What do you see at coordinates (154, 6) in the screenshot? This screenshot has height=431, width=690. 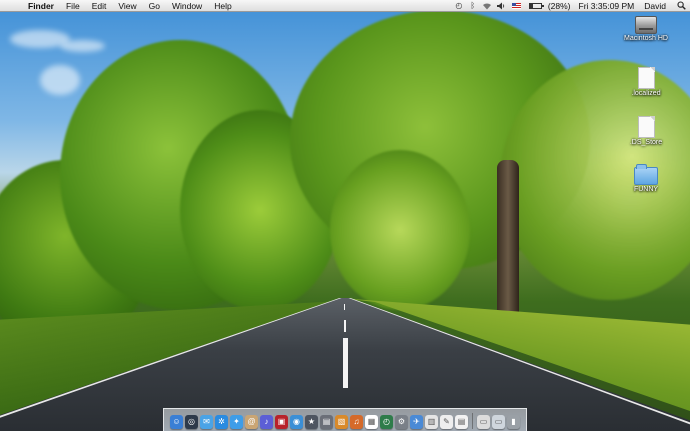 I see `menu-go: Go` at bounding box center [154, 6].